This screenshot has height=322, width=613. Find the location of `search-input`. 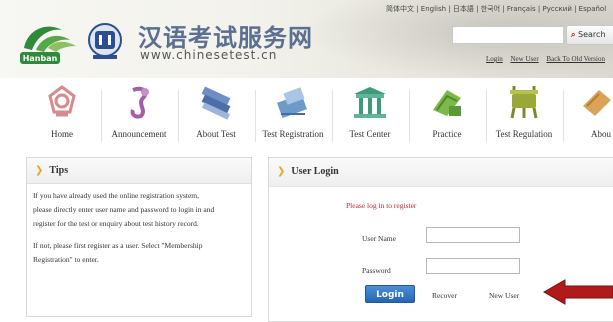

search-input is located at coordinates (508, 35).